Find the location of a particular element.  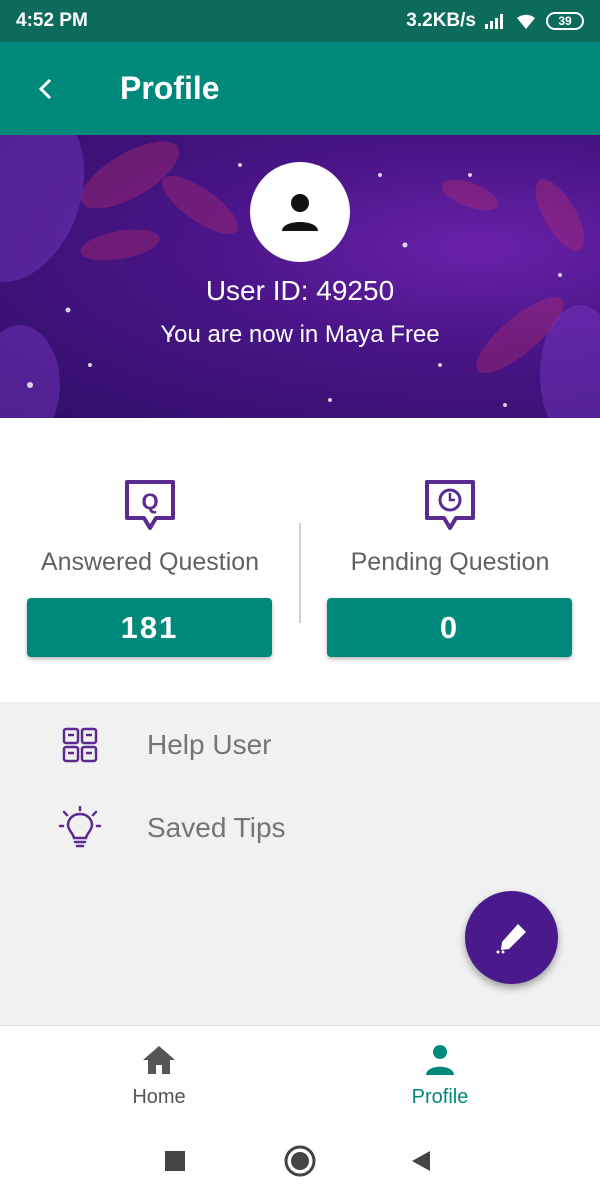

nav-label-profile: Profile is located at coordinates (440, 1097).